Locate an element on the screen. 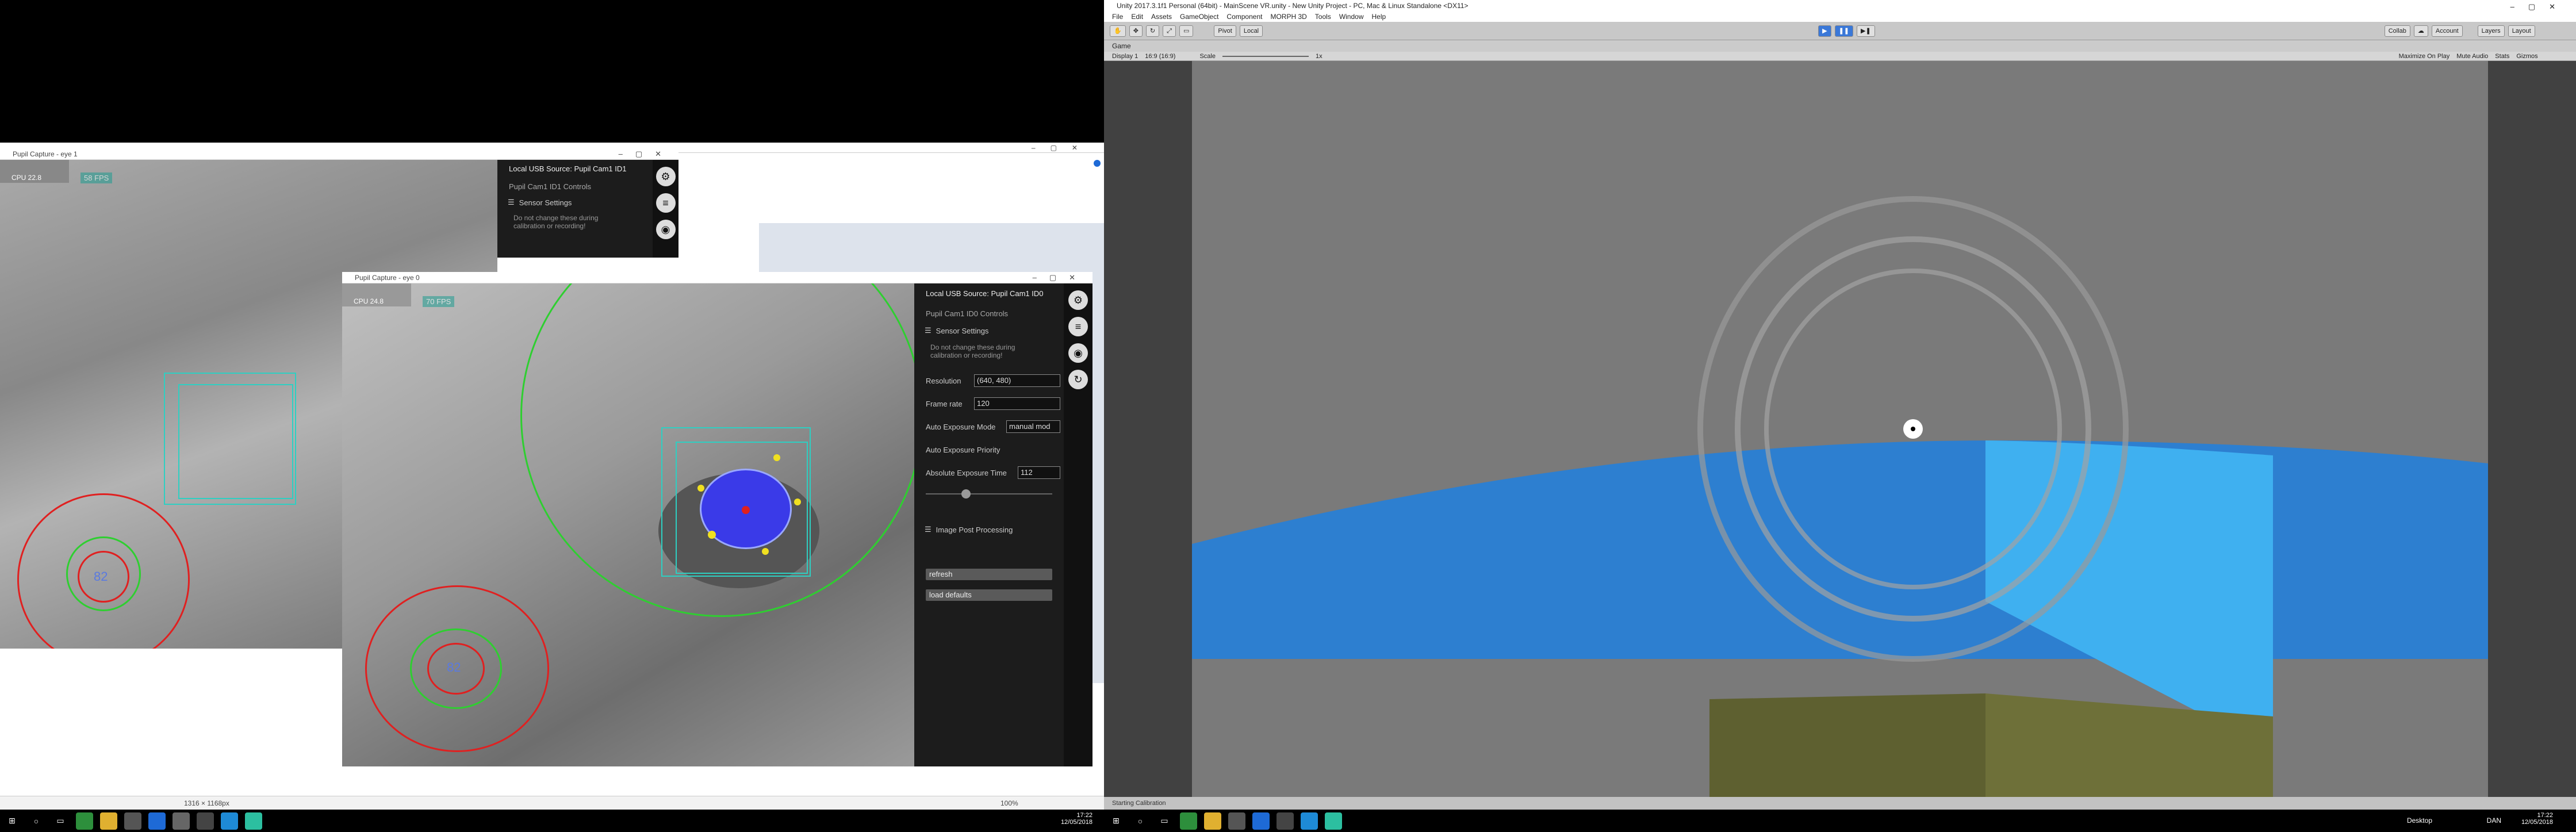  eye0-camera-view: CPU 24.8 70 FPS 82 is located at coordinates (628, 524).